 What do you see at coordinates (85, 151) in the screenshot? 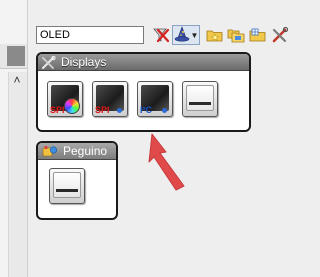
I see `peguino-group-title: Peguino` at bounding box center [85, 151].